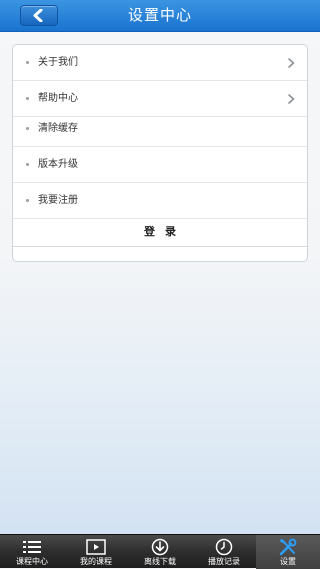  I want to click on tools-icon, so click(288, 547).